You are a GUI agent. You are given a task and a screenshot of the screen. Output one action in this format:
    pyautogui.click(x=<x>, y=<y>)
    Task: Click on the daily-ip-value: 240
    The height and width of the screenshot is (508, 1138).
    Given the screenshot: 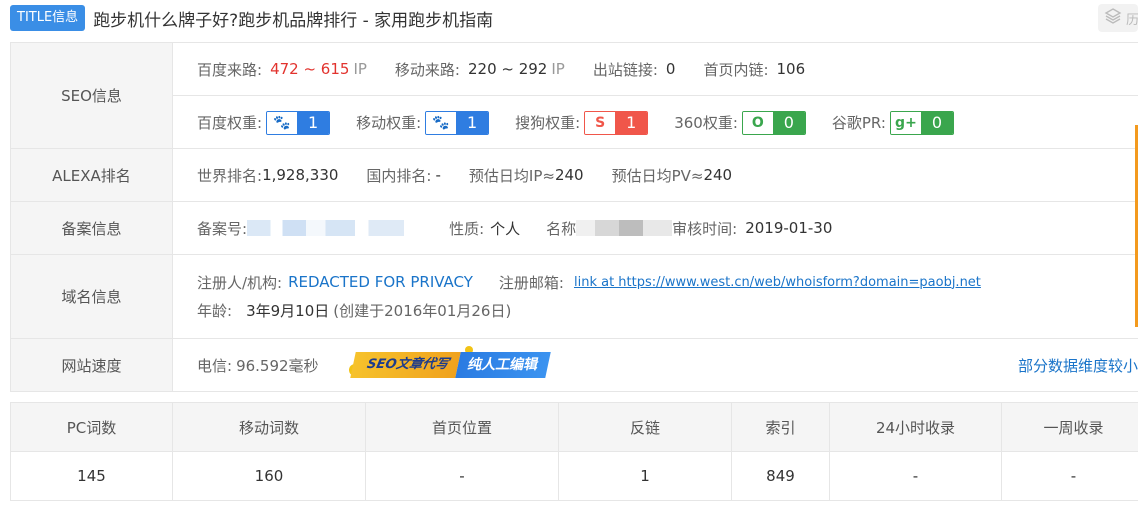 What is the action you would take?
    pyautogui.click(x=569, y=175)
    